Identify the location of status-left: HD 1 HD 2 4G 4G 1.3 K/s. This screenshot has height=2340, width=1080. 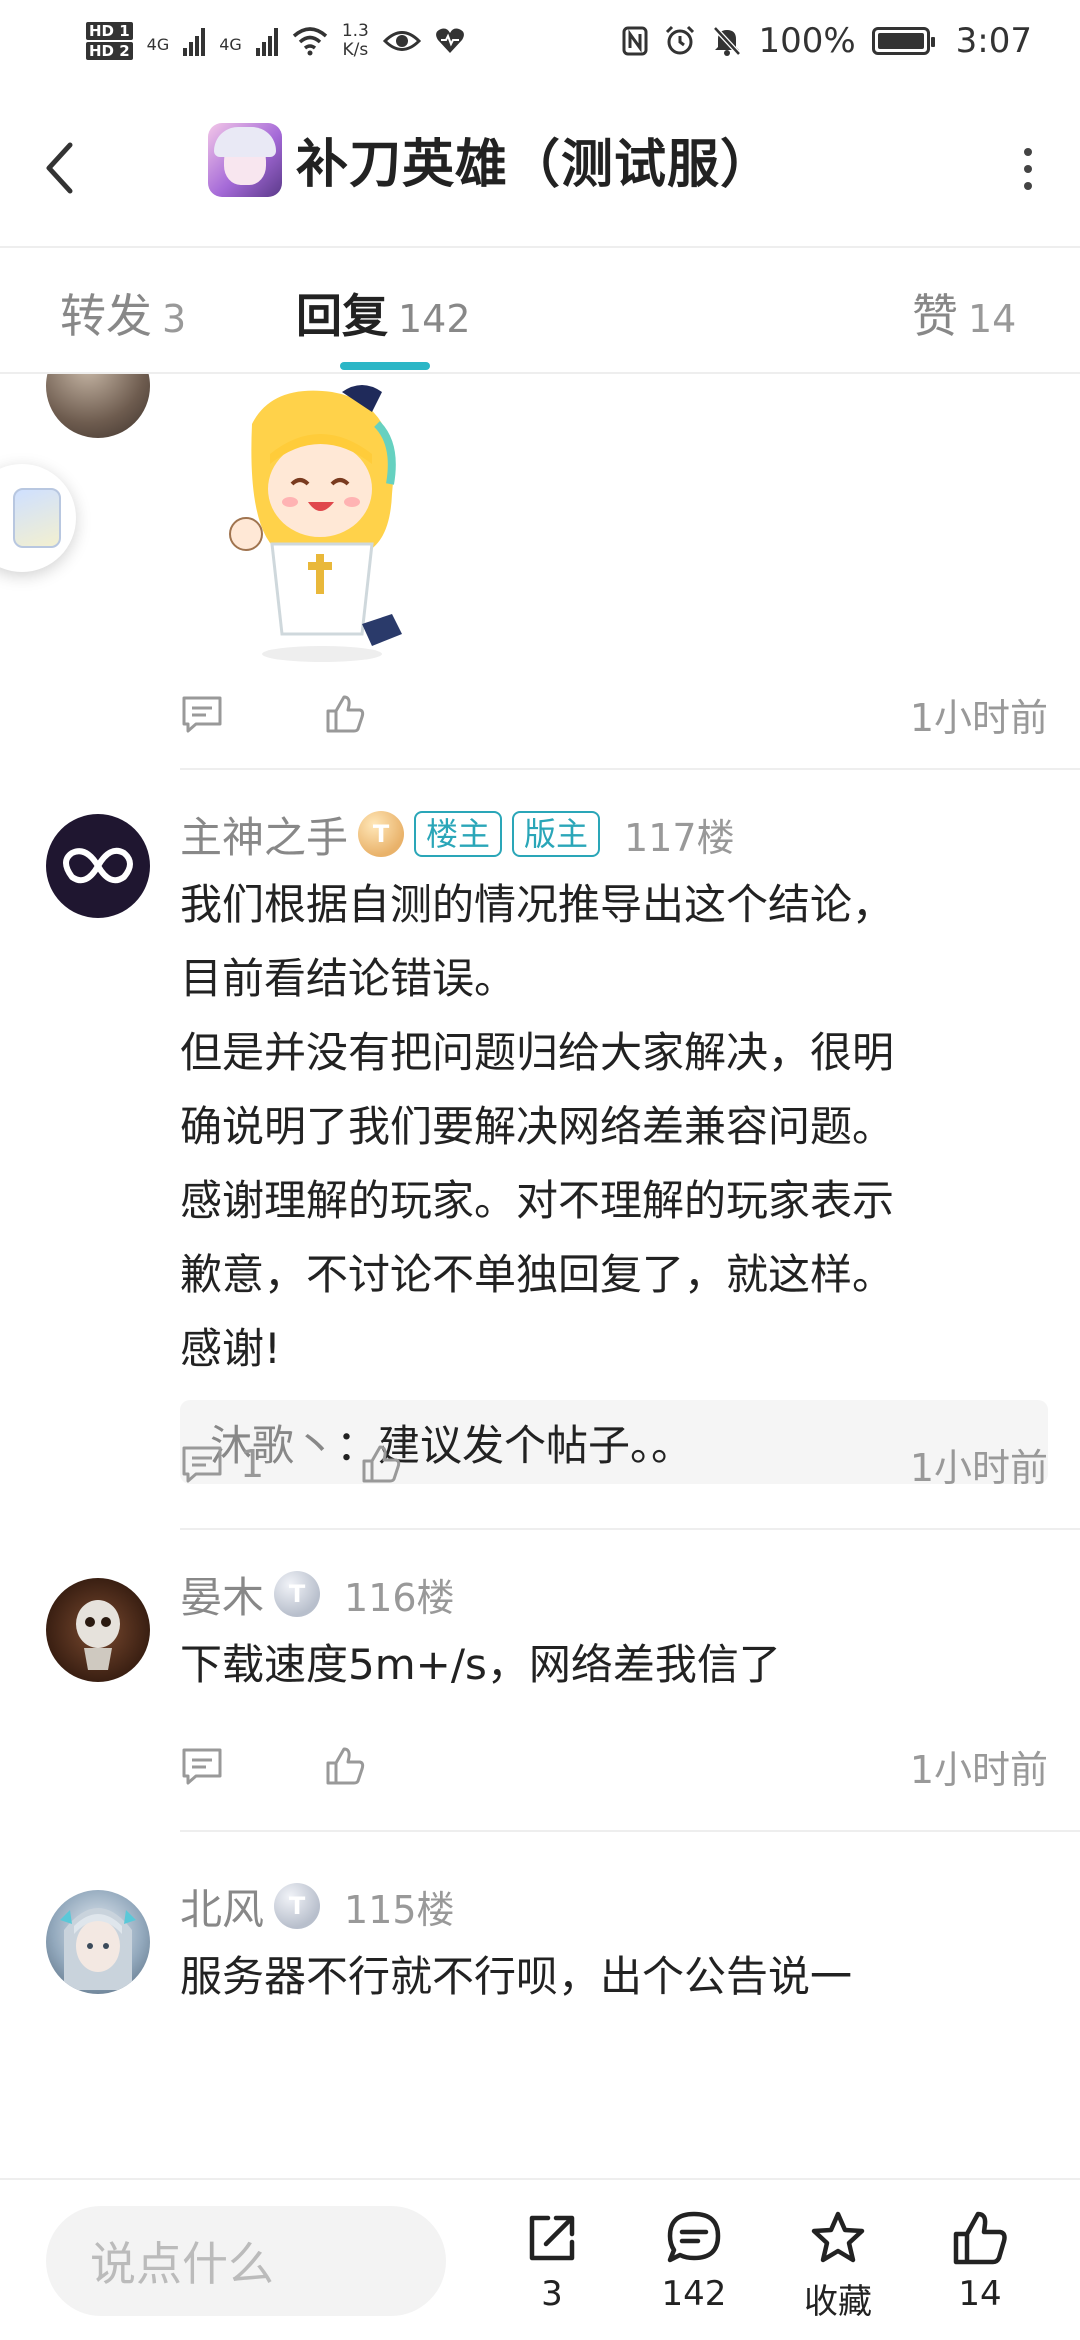
(275, 41).